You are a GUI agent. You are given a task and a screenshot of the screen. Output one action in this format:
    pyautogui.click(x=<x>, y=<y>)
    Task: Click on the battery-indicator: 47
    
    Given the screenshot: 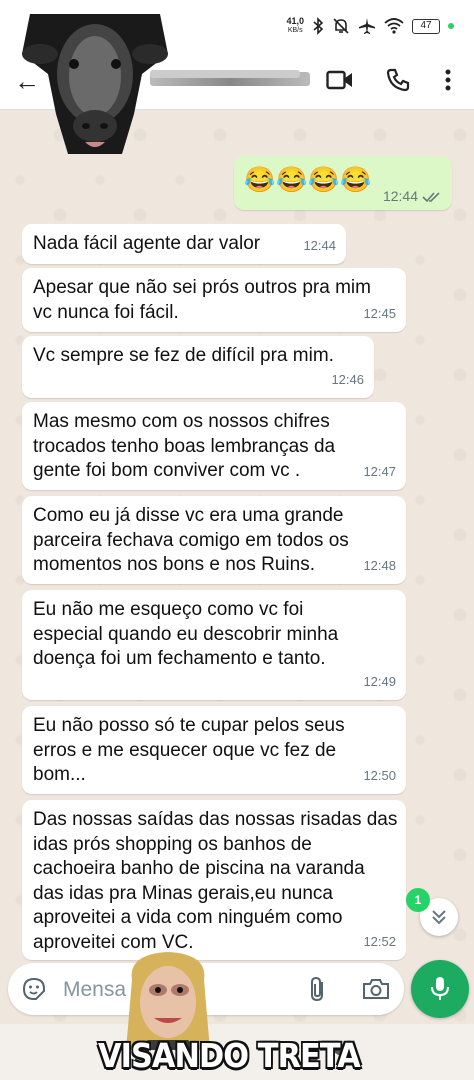 What is the action you would take?
    pyautogui.click(x=426, y=26)
    